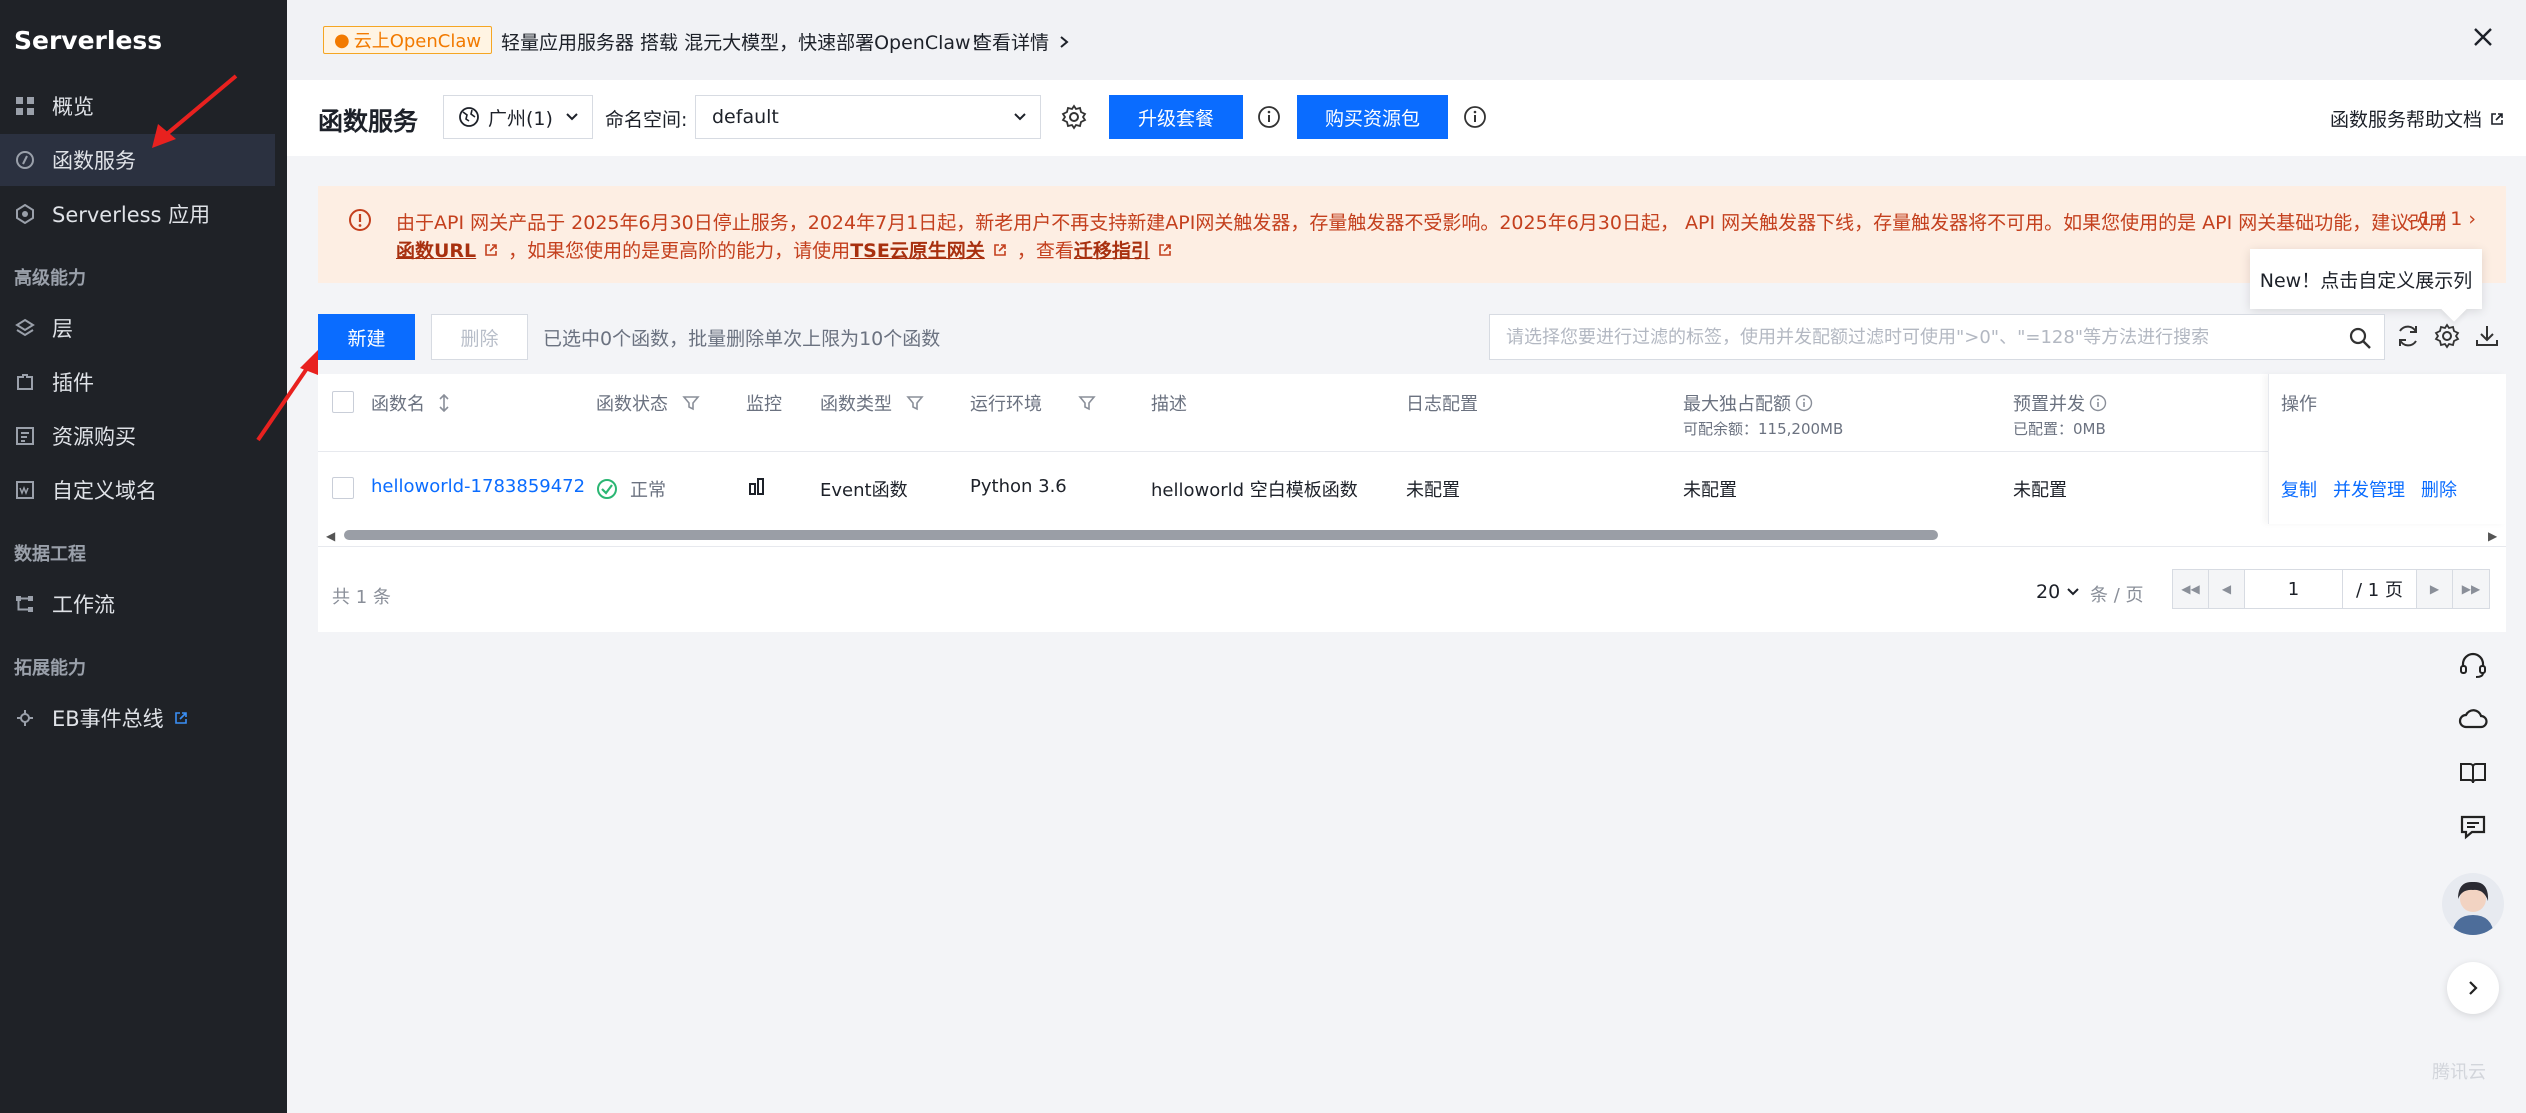 The width and height of the screenshot is (2526, 1113). I want to click on function-quota: 未配置, so click(1710, 490).